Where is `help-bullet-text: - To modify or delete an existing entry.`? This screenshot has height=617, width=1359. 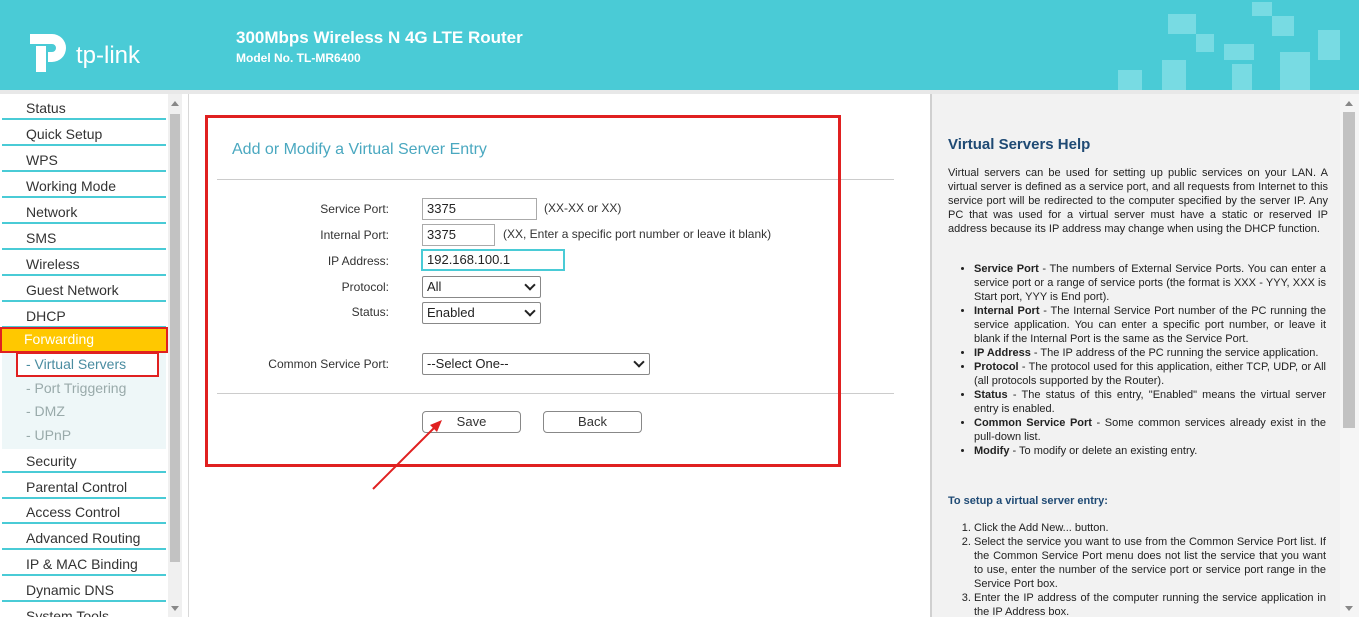 help-bullet-text: - To modify or delete an existing entry. is located at coordinates (1103, 451).